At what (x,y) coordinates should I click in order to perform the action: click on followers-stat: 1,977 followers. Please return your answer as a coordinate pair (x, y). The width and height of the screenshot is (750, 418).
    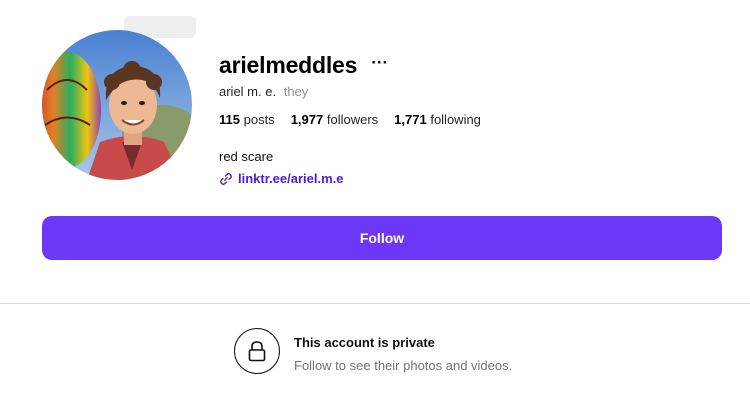
    Looking at the image, I should click on (334, 119).